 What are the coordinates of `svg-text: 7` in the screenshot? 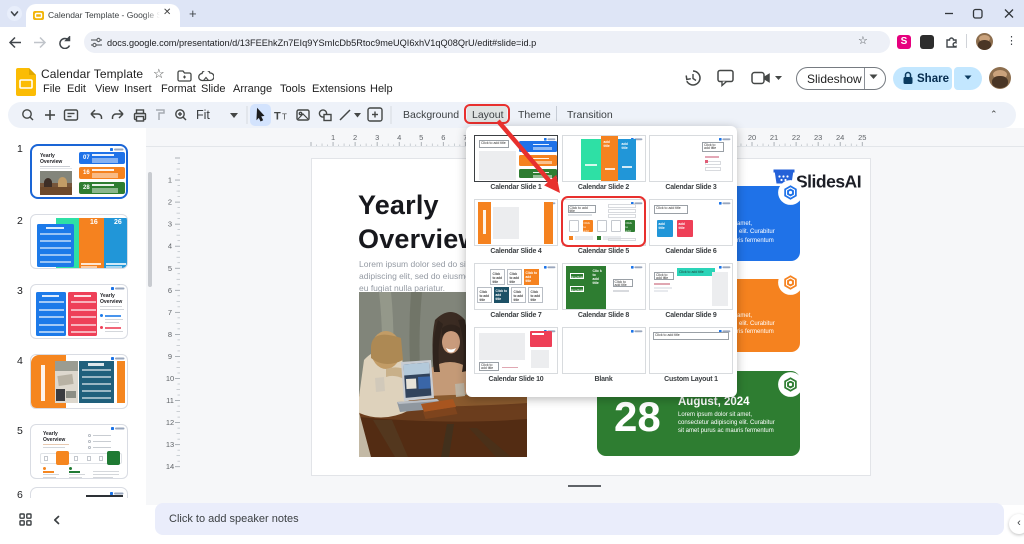 It's located at (170, 312).